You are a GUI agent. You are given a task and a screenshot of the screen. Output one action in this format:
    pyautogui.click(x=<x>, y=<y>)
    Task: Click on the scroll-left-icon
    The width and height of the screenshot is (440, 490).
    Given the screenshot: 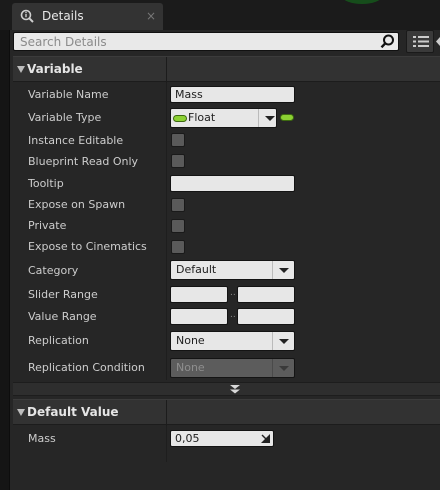 What is the action you would take?
    pyautogui.click(x=438, y=41)
    